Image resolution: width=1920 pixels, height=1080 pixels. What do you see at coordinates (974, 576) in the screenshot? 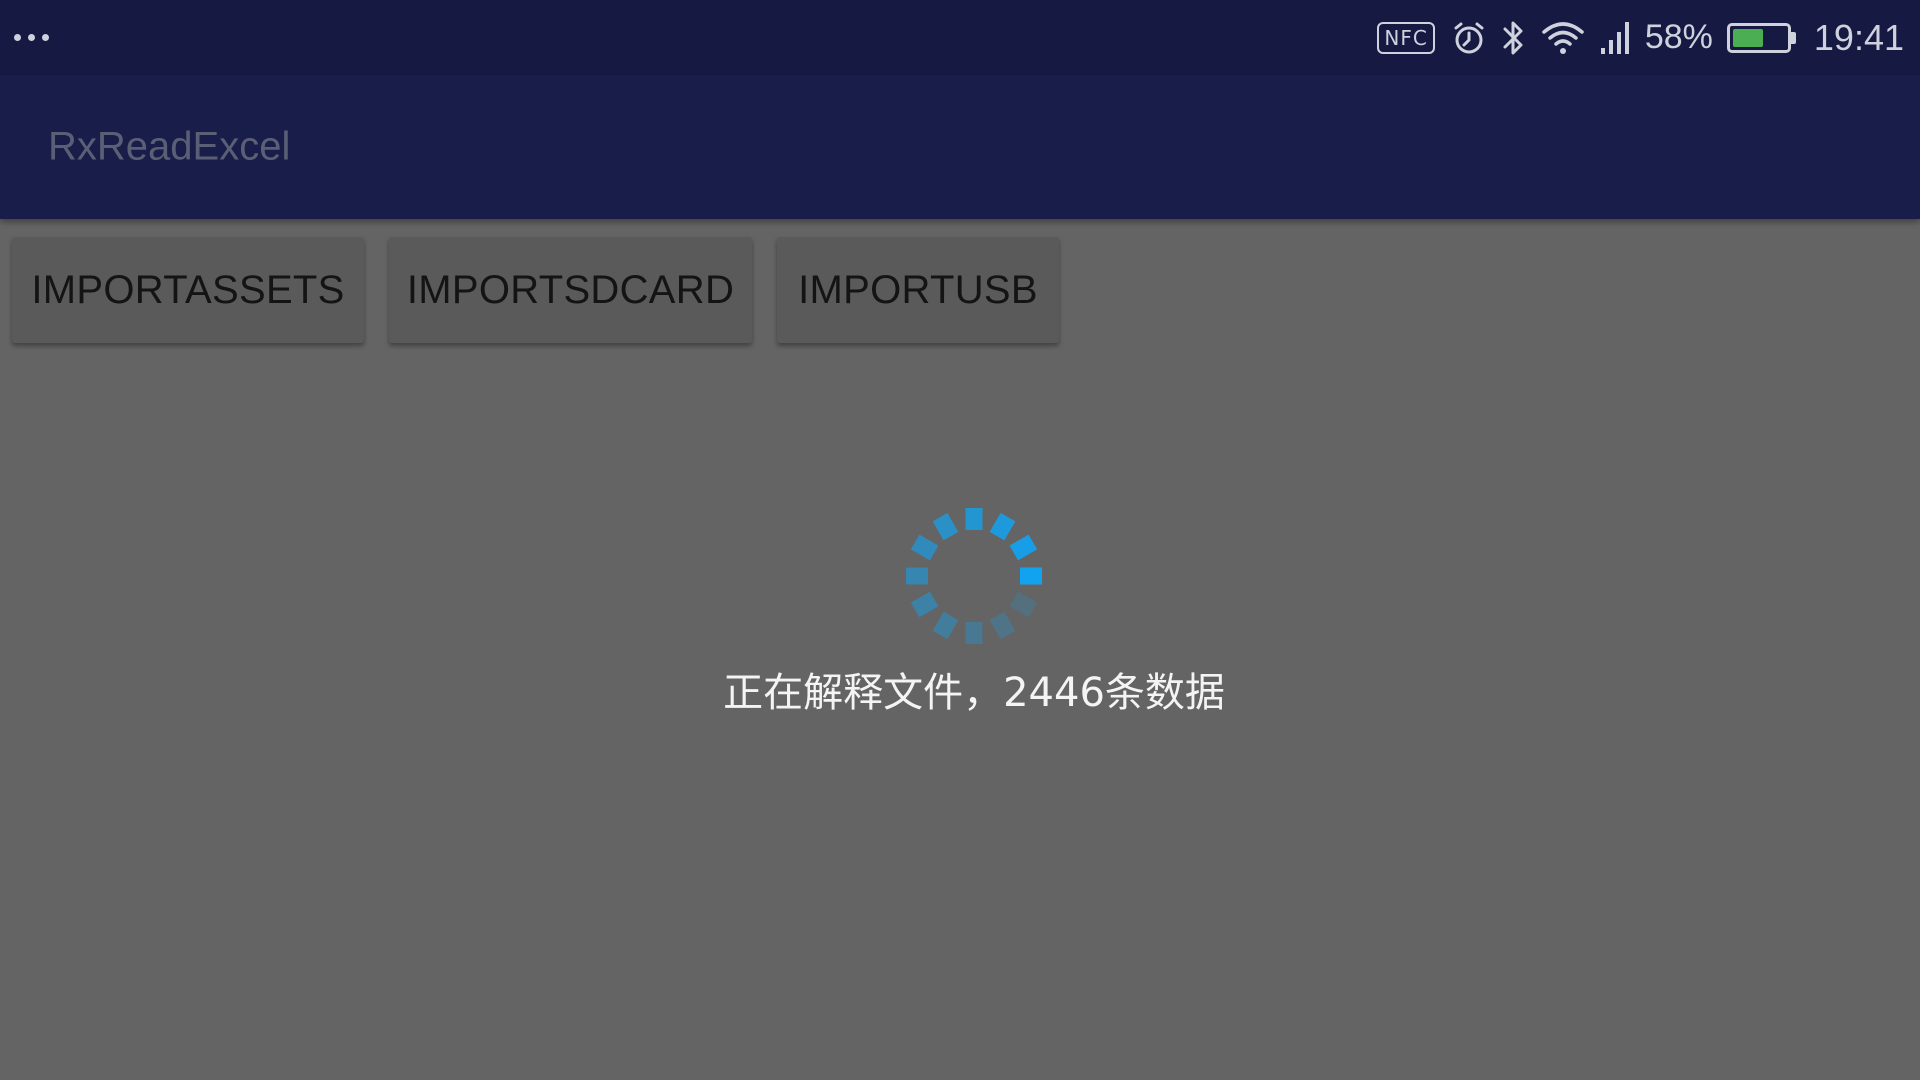
I see `loading-spinner-icon` at bounding box center [974, 576].